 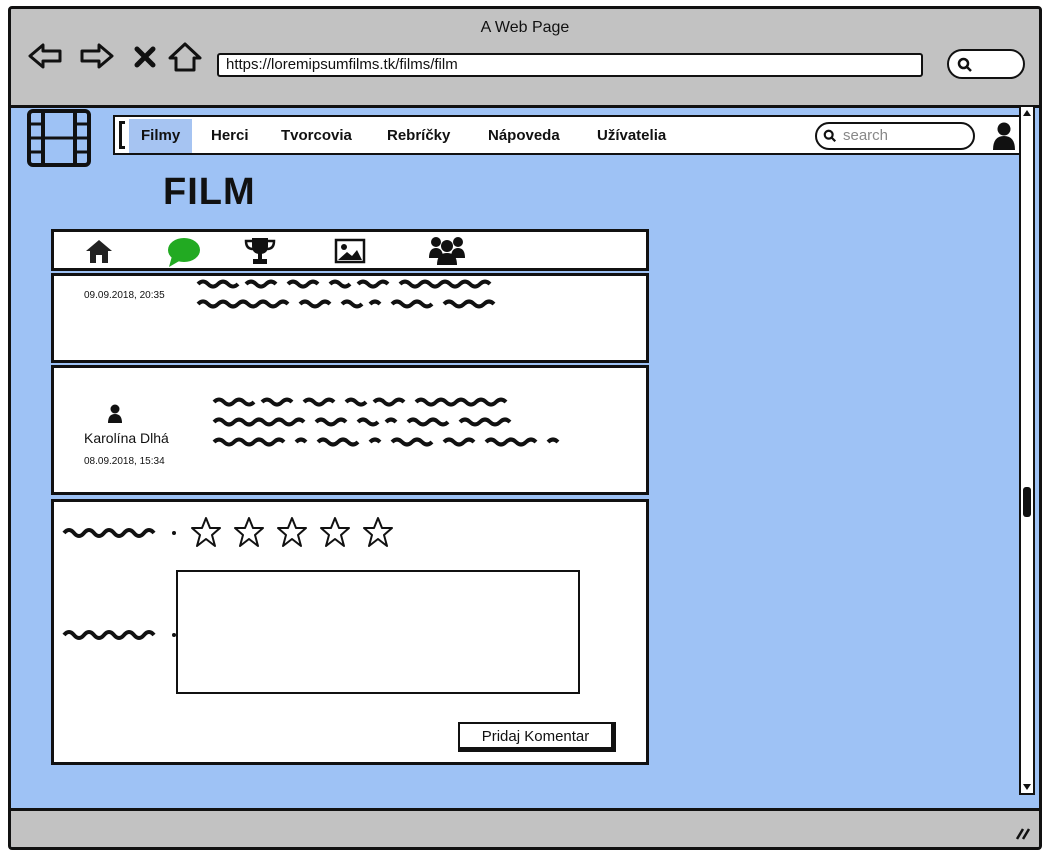 I want to click on rating-label, so click(x=119, y=533).